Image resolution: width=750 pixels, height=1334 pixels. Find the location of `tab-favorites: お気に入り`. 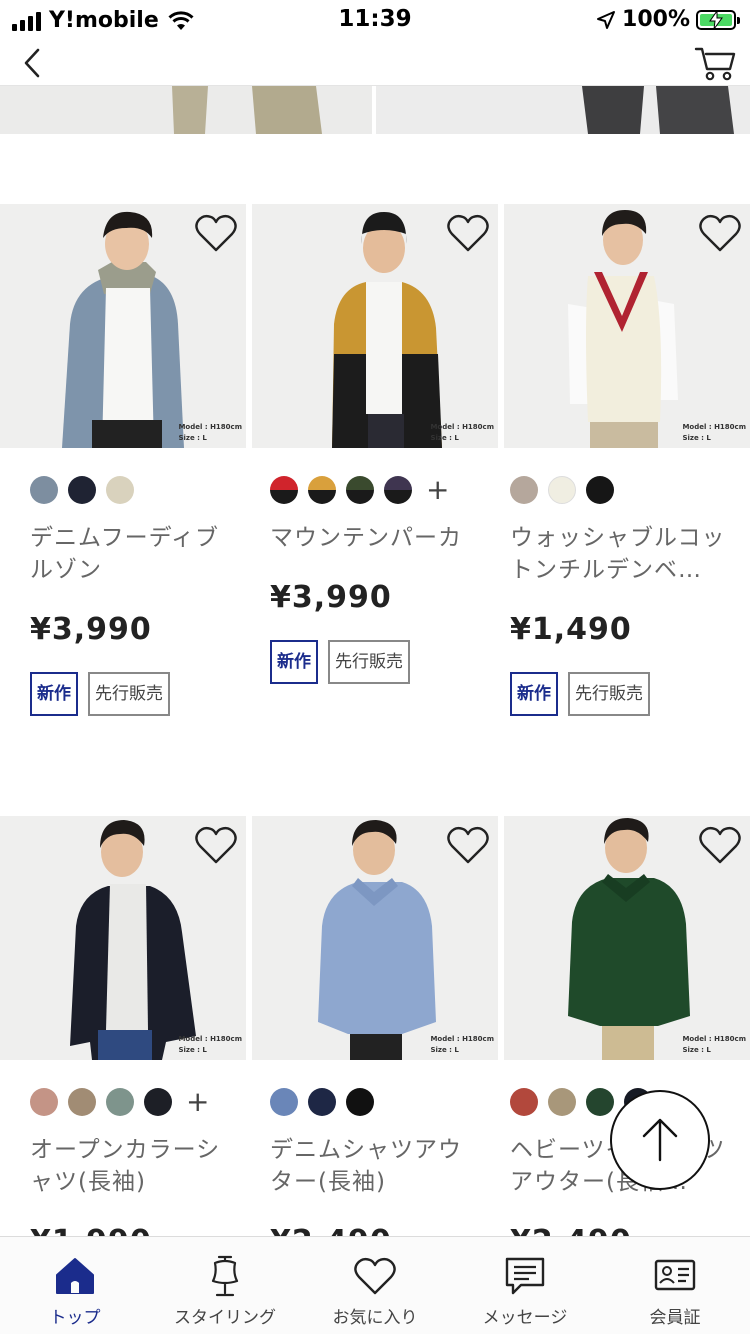

tab-favorites: お気に入り is located at coordinates (375, 1285).